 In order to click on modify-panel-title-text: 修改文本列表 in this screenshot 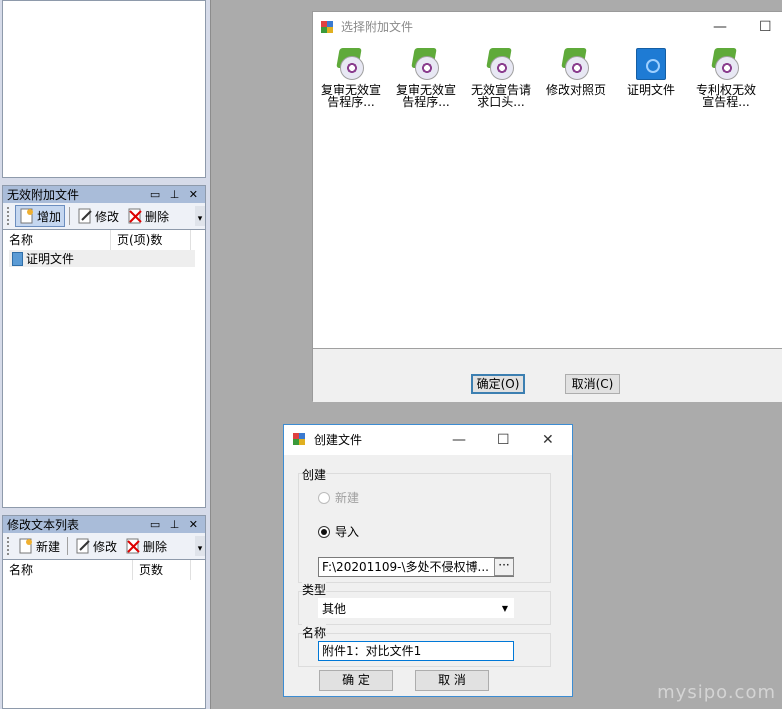, I will do `click(43, 525)`.